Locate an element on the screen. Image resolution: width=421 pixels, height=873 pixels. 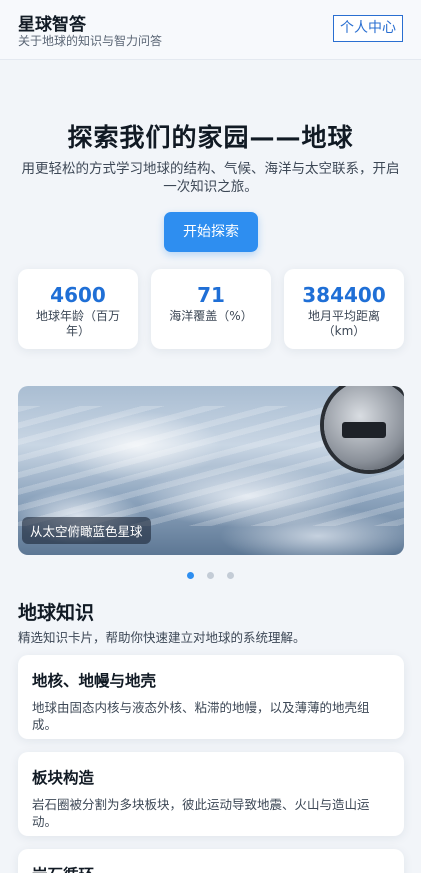
card-title: 岩石循环 is located at coordinates (211, 868).